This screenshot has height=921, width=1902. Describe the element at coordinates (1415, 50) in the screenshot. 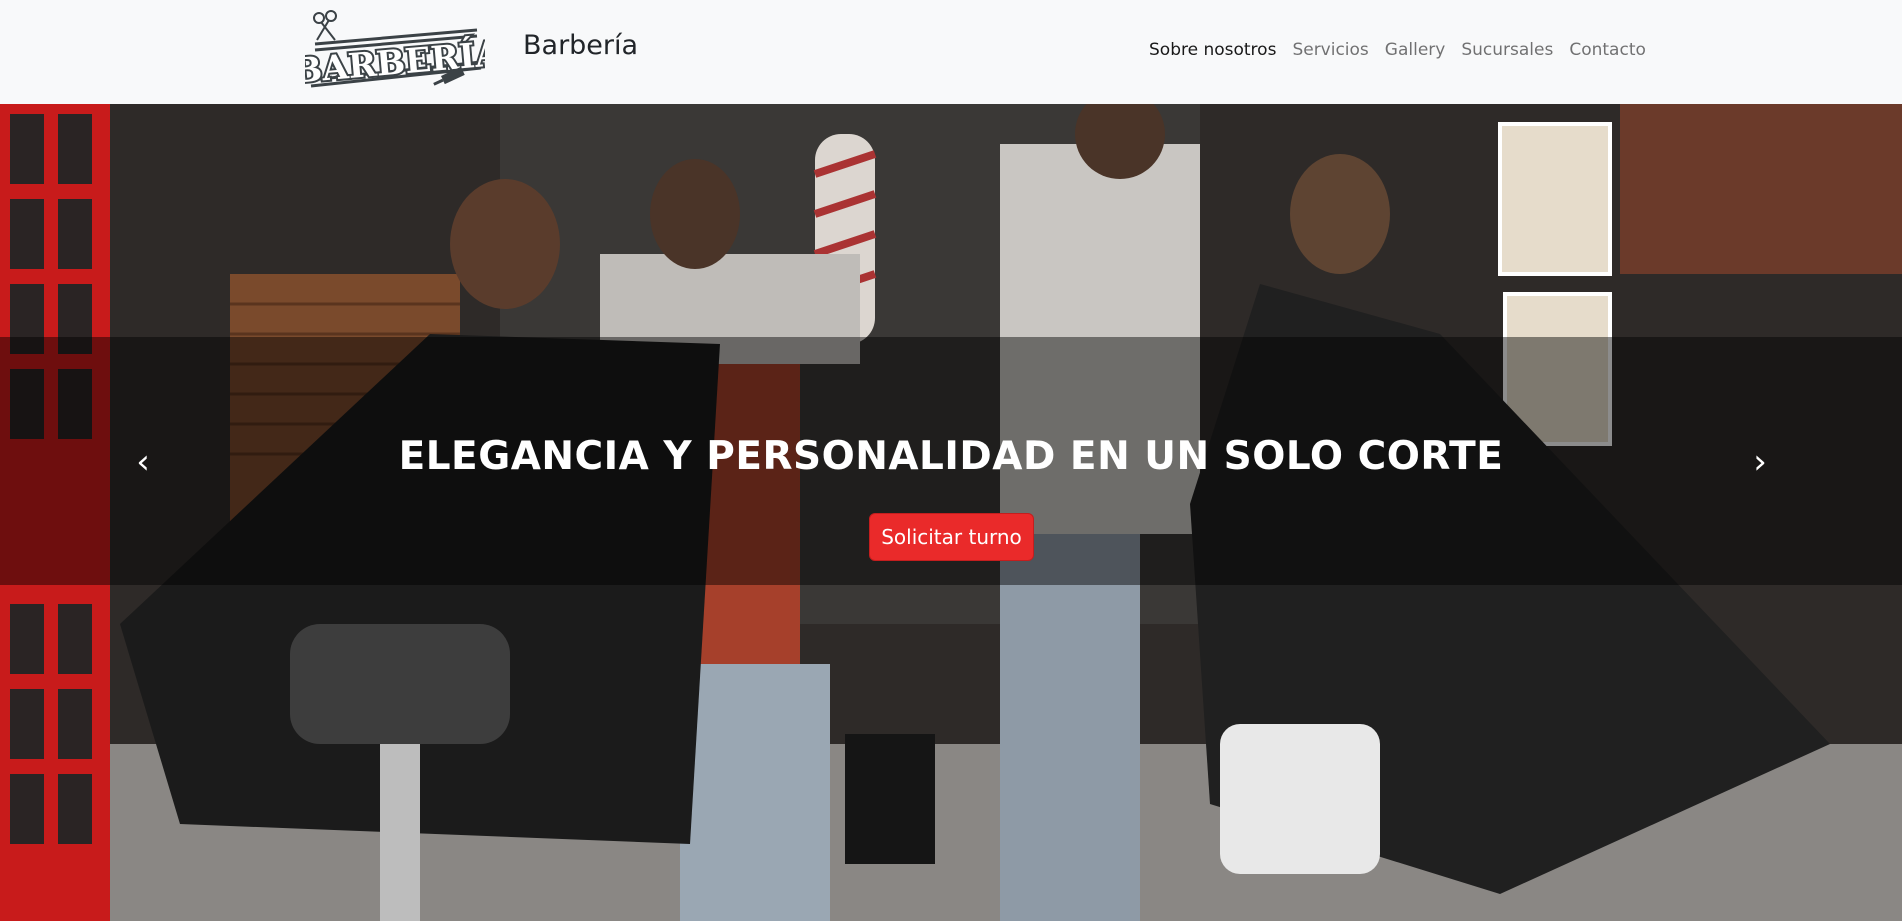

I see `nav-gallery: Gallery` at that location.